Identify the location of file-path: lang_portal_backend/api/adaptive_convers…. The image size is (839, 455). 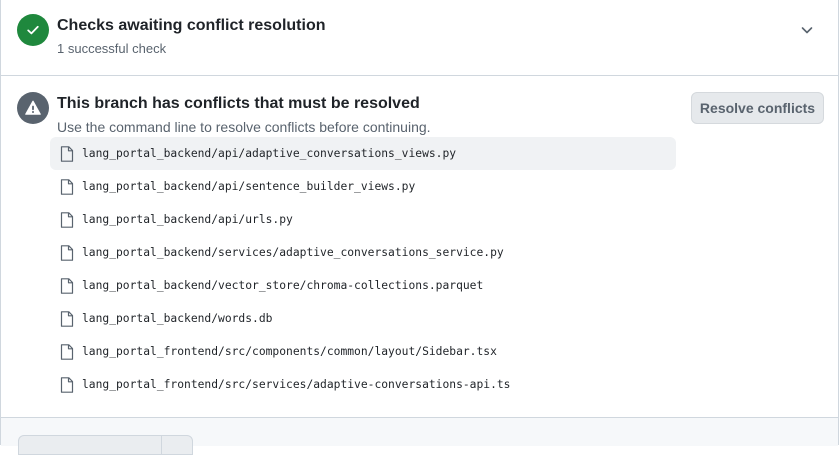
(269, 153).